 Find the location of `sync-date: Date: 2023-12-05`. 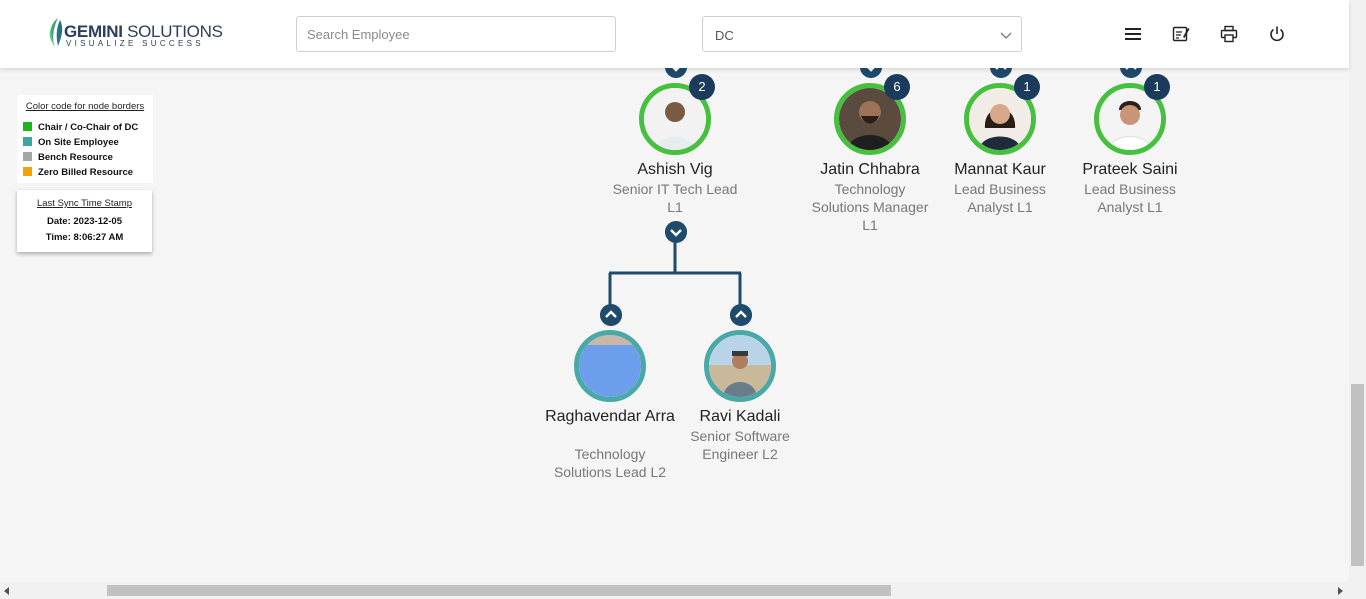

sync-date: Date: 2023-12-05 is located at coordinates (84, 221).